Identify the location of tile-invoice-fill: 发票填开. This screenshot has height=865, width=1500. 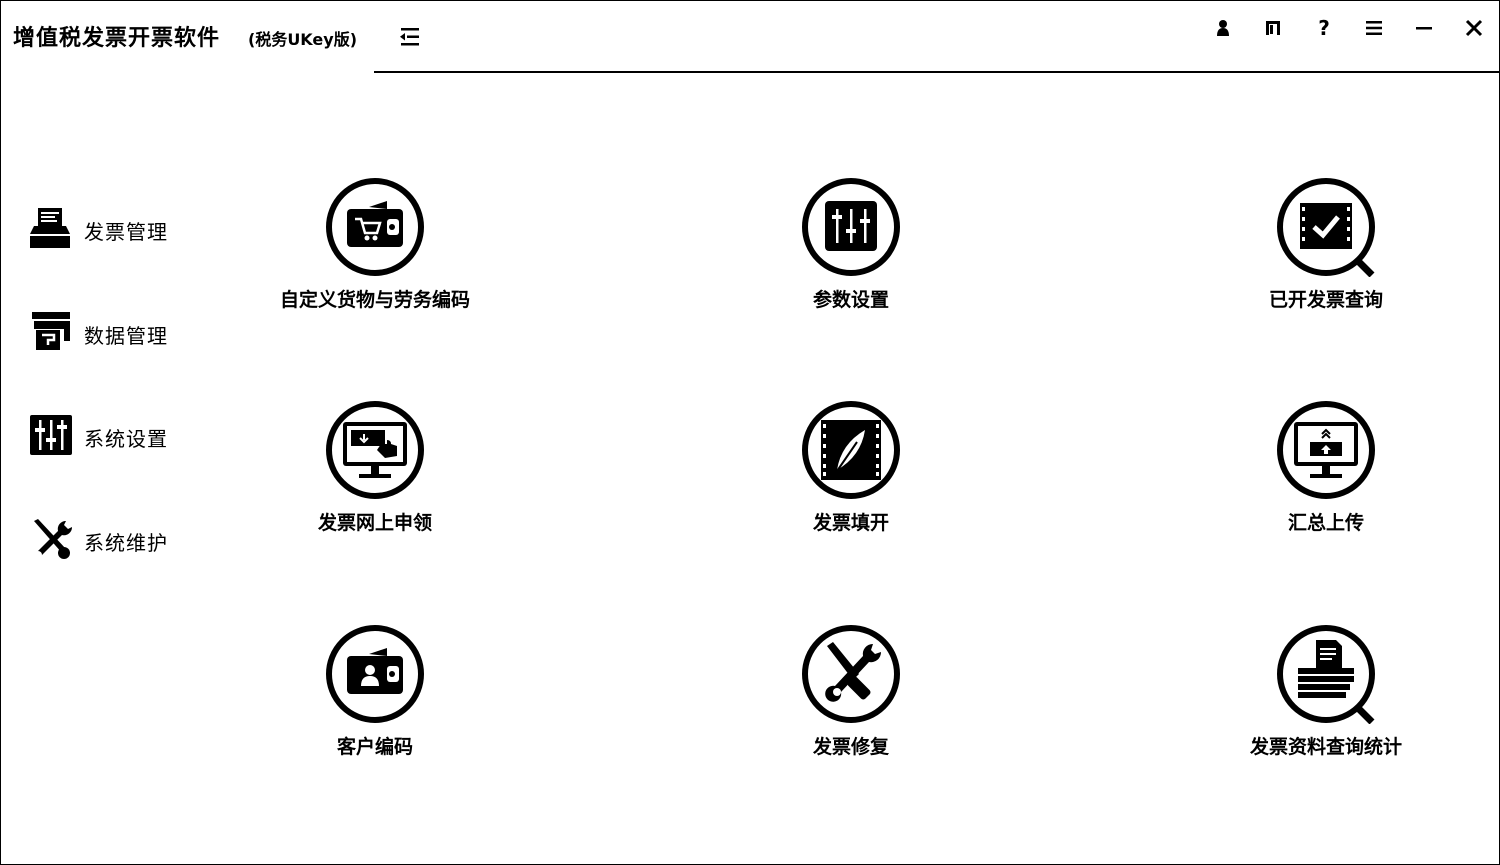
(851, 475).